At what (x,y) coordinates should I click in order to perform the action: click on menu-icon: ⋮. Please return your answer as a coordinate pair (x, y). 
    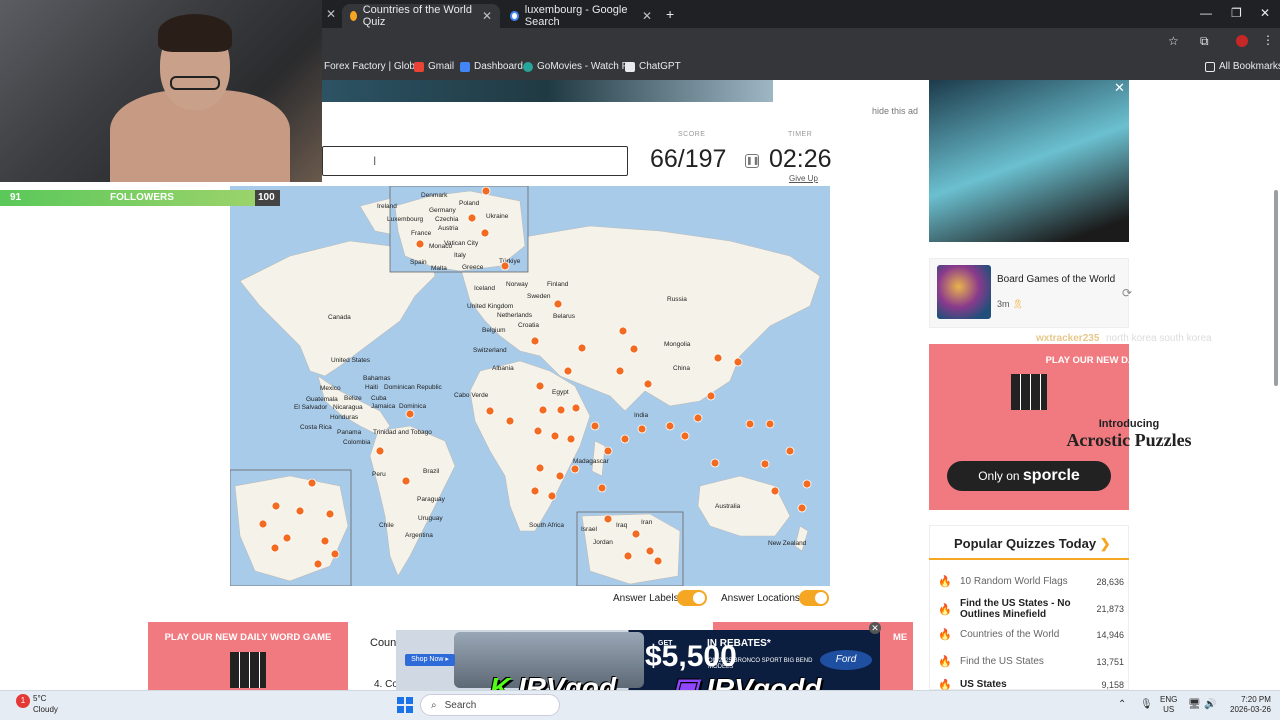
    Looking at the image, I should click on (1268, 40).